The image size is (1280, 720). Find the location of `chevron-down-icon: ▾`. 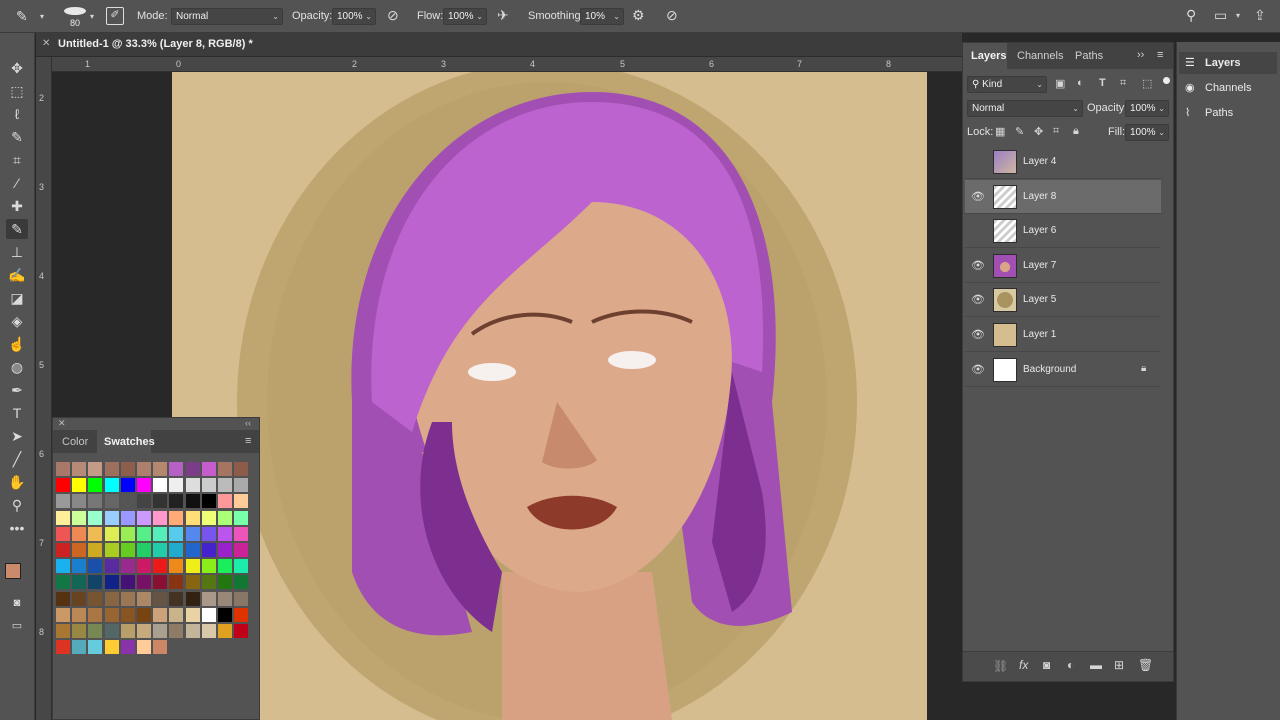

chevron-down-icon: ▾ is located at coordinates (1238, 15).